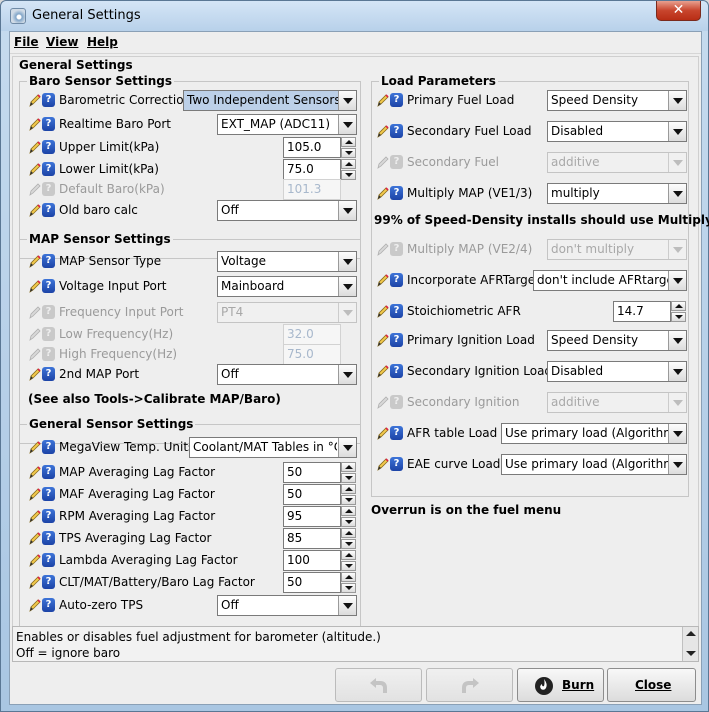  I want to click on tps-lag-input: 85, so click(319, 538).